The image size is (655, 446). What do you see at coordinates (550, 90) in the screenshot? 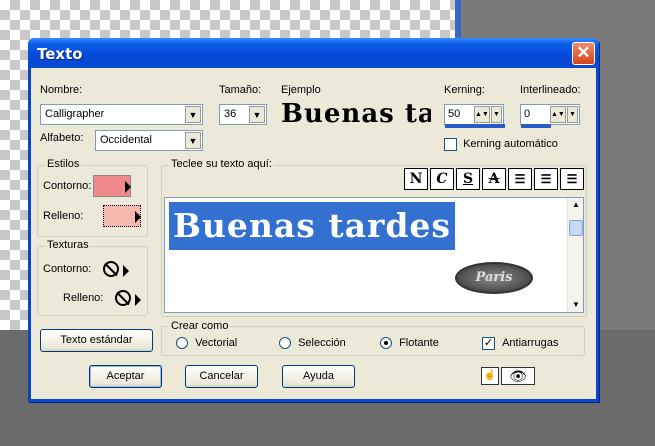
I see `line-spacing-label: Interlineado:` at bounding box center [550, 90].